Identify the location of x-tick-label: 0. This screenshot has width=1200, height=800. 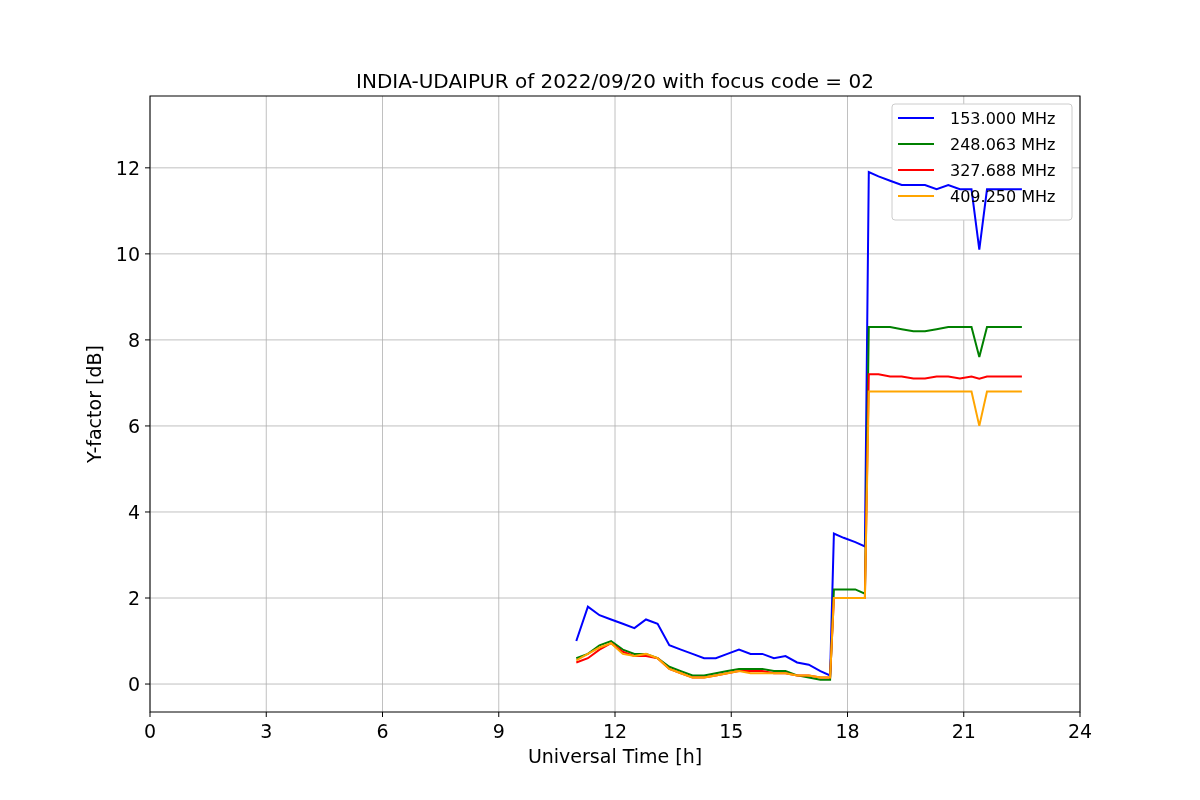
(150, 731).